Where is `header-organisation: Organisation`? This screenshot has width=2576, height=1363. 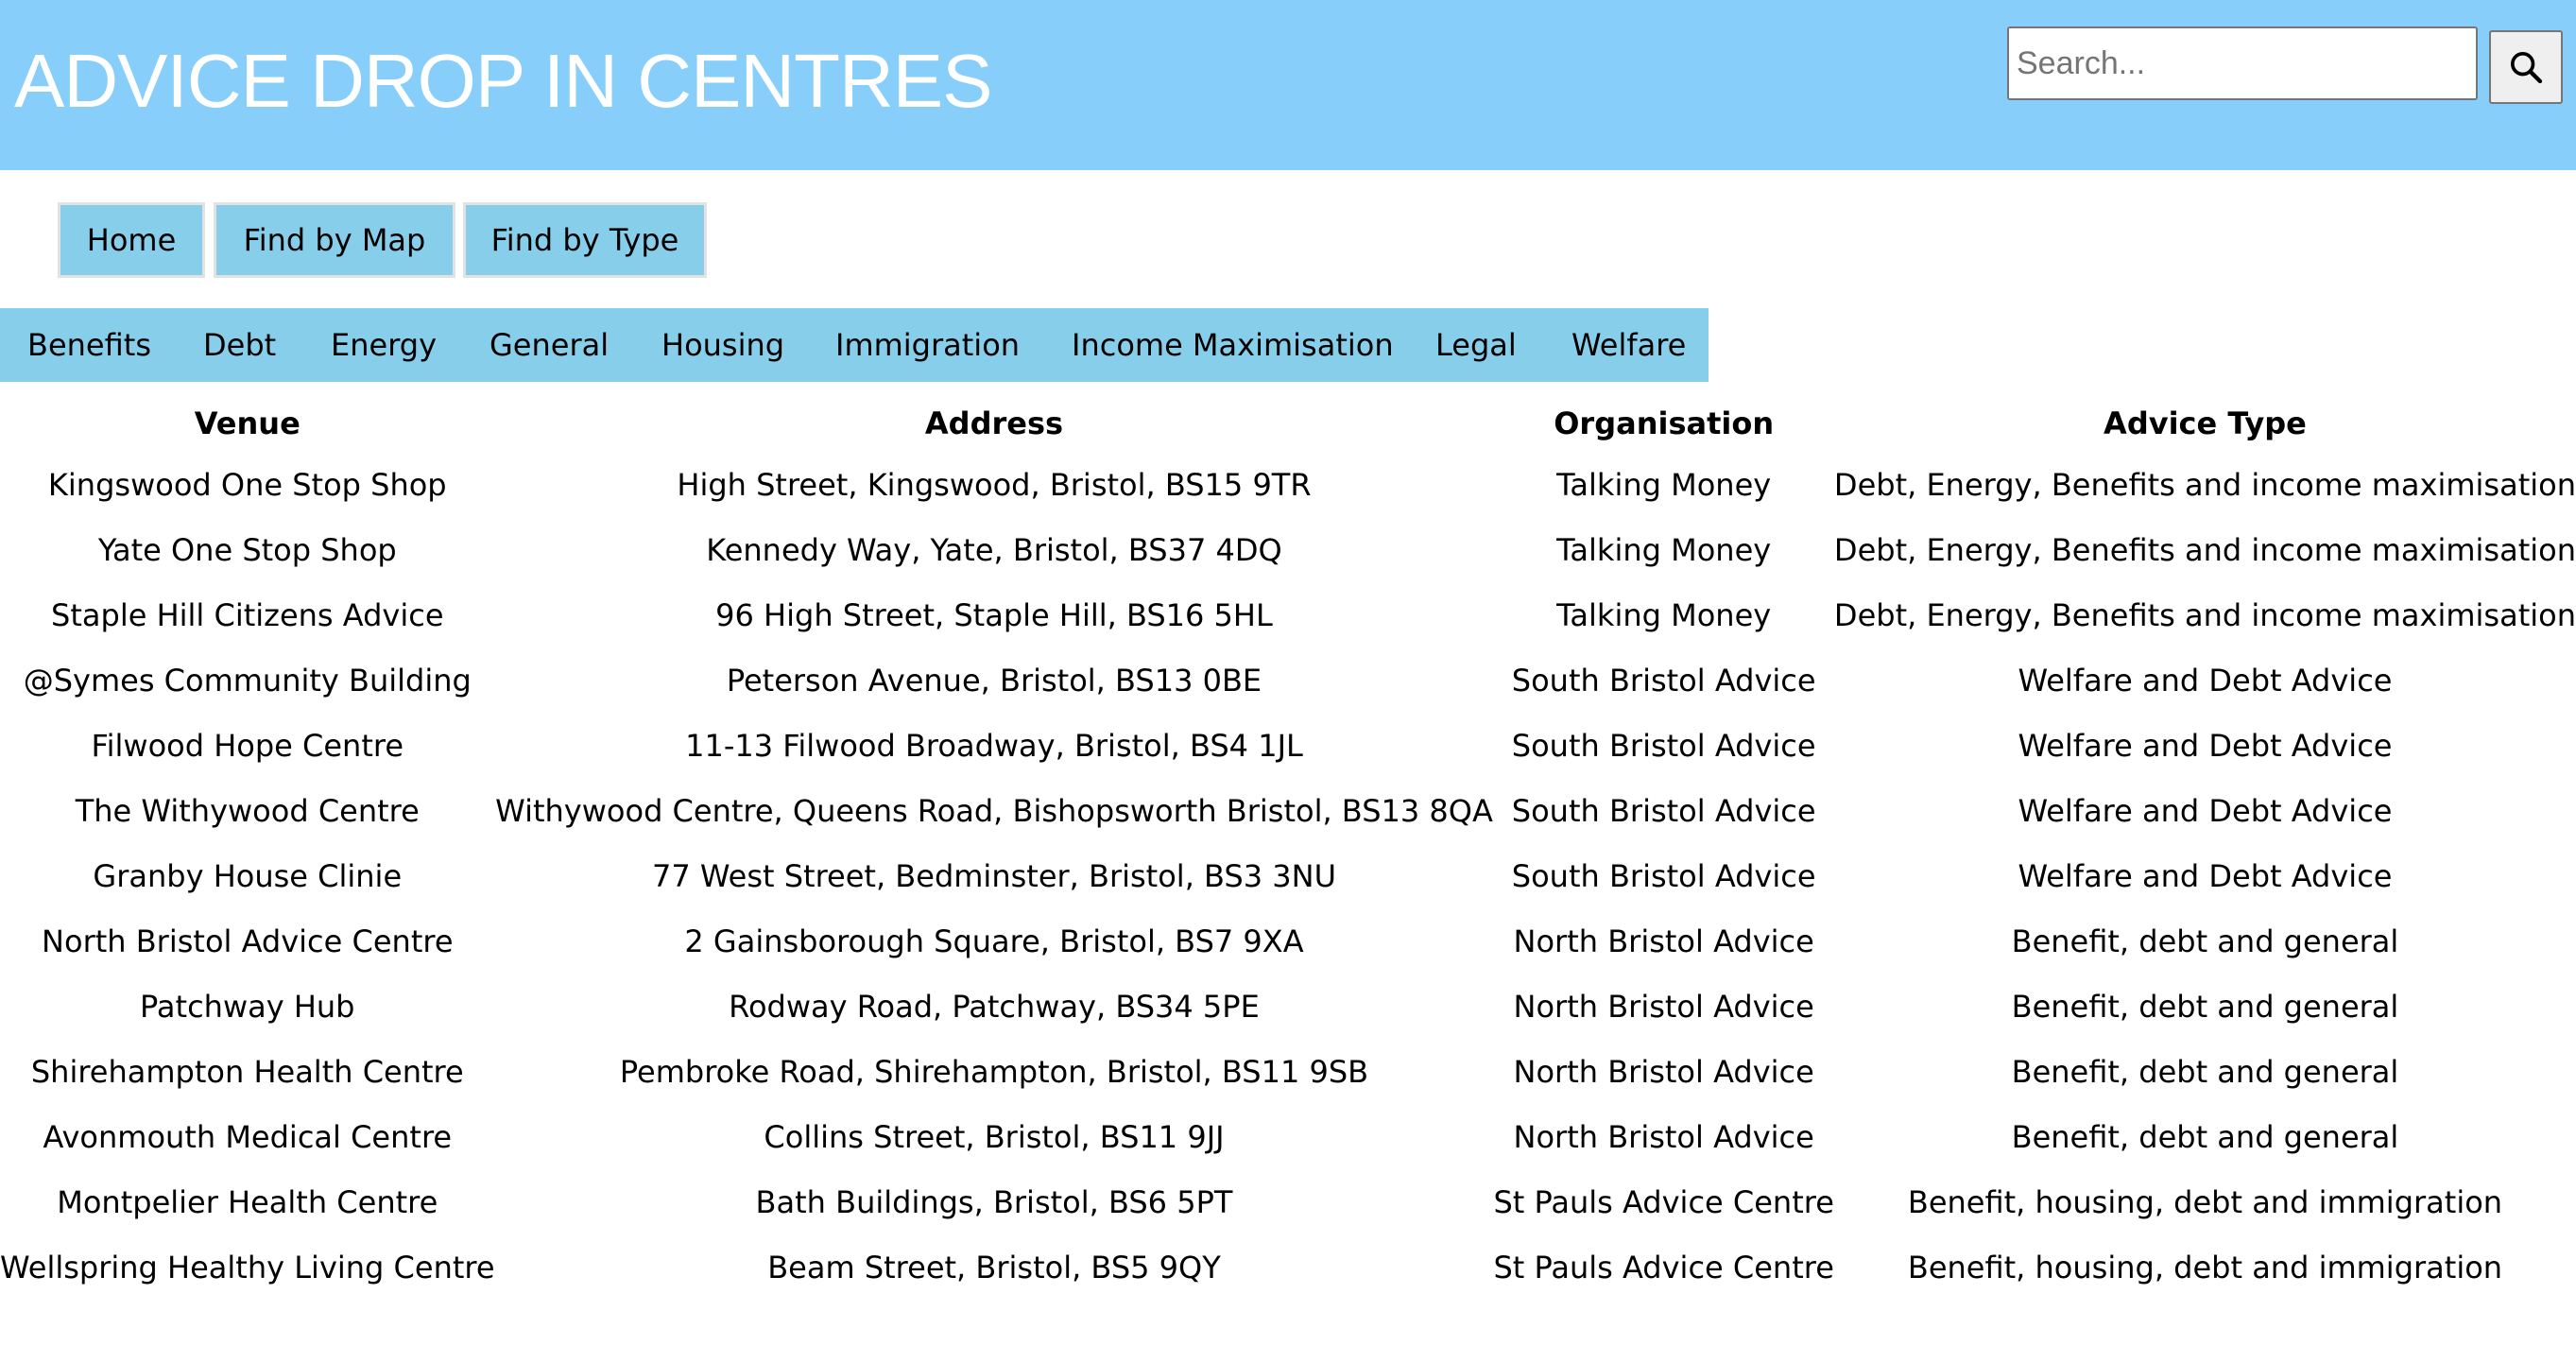
header-organisation: Organisation is located at coordinates (1664, 423).